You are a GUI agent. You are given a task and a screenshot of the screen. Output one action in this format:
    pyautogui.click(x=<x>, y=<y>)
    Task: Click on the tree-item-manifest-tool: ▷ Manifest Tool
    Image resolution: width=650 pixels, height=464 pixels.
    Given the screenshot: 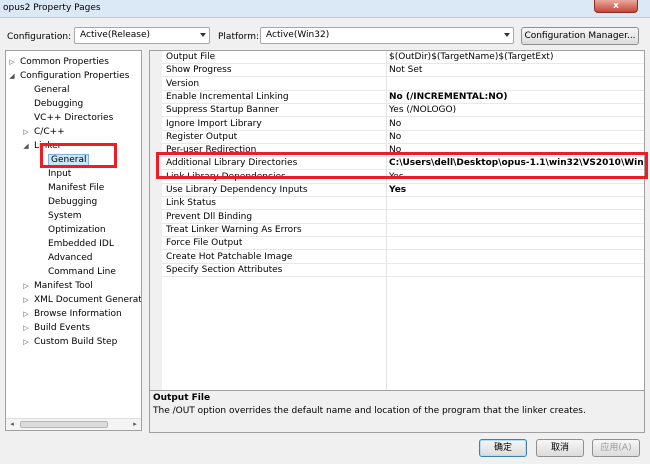 What is the action you would take?
    pyautogui.click(x=57, y=286)
    